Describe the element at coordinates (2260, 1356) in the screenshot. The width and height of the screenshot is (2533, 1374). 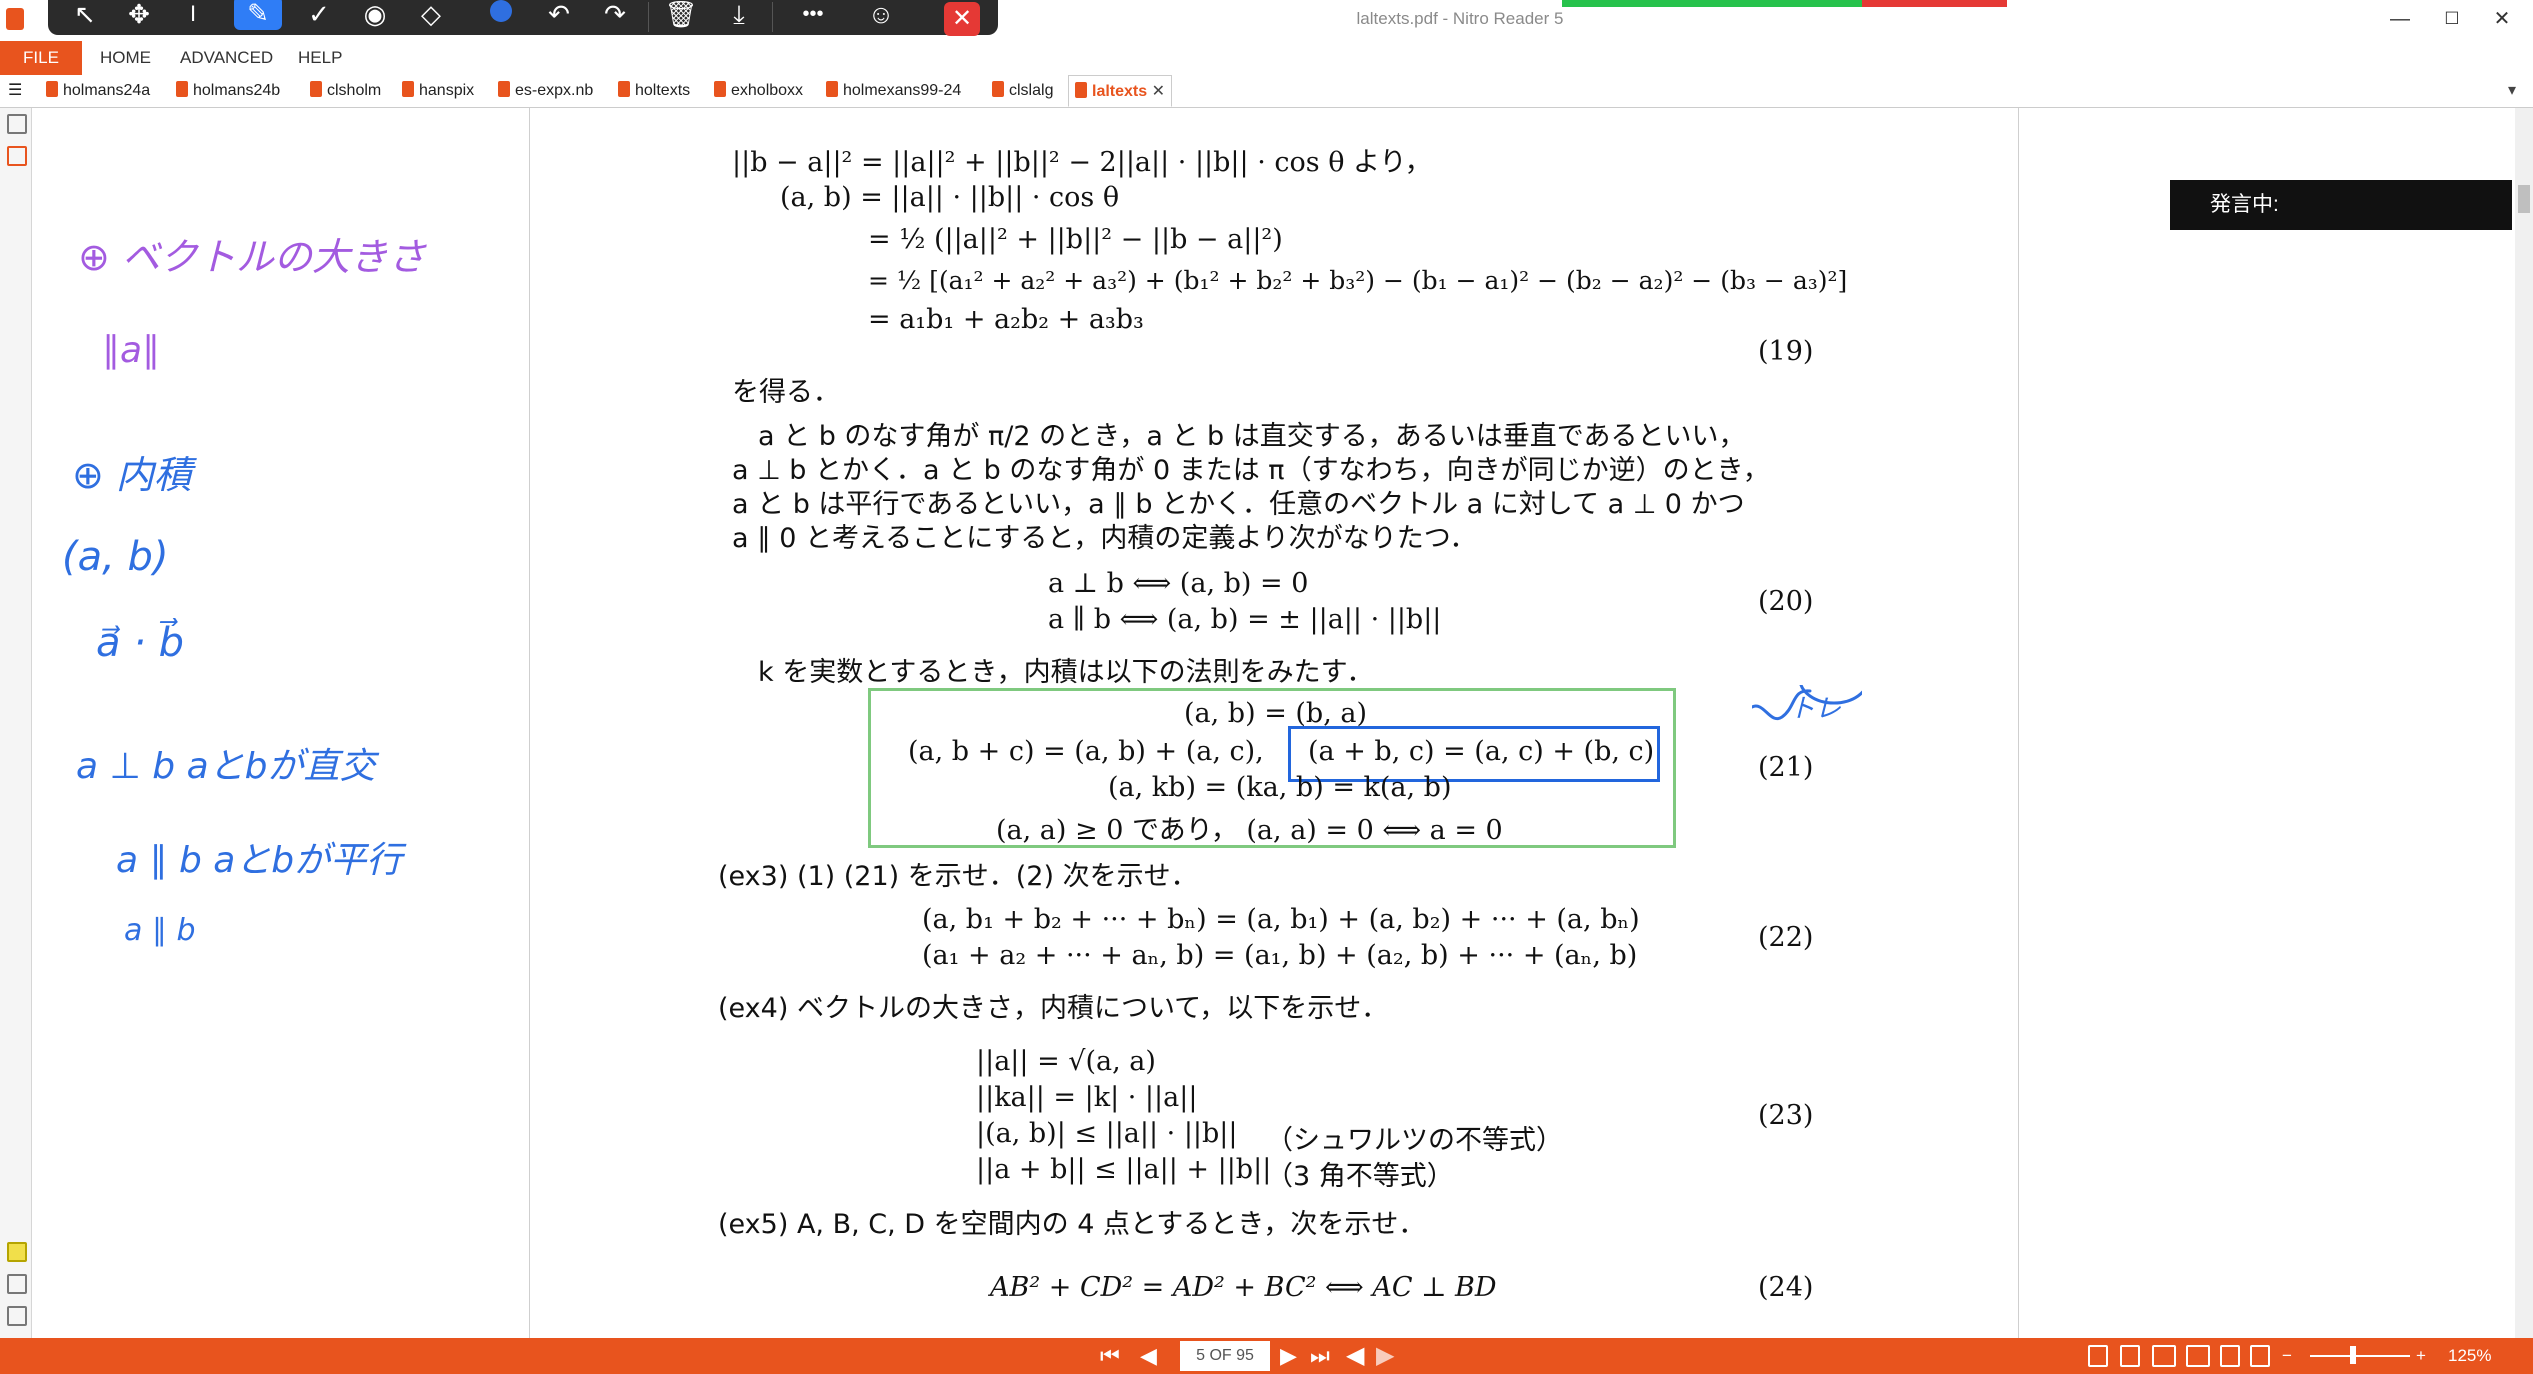
I see `fit-page-icon` at that location.